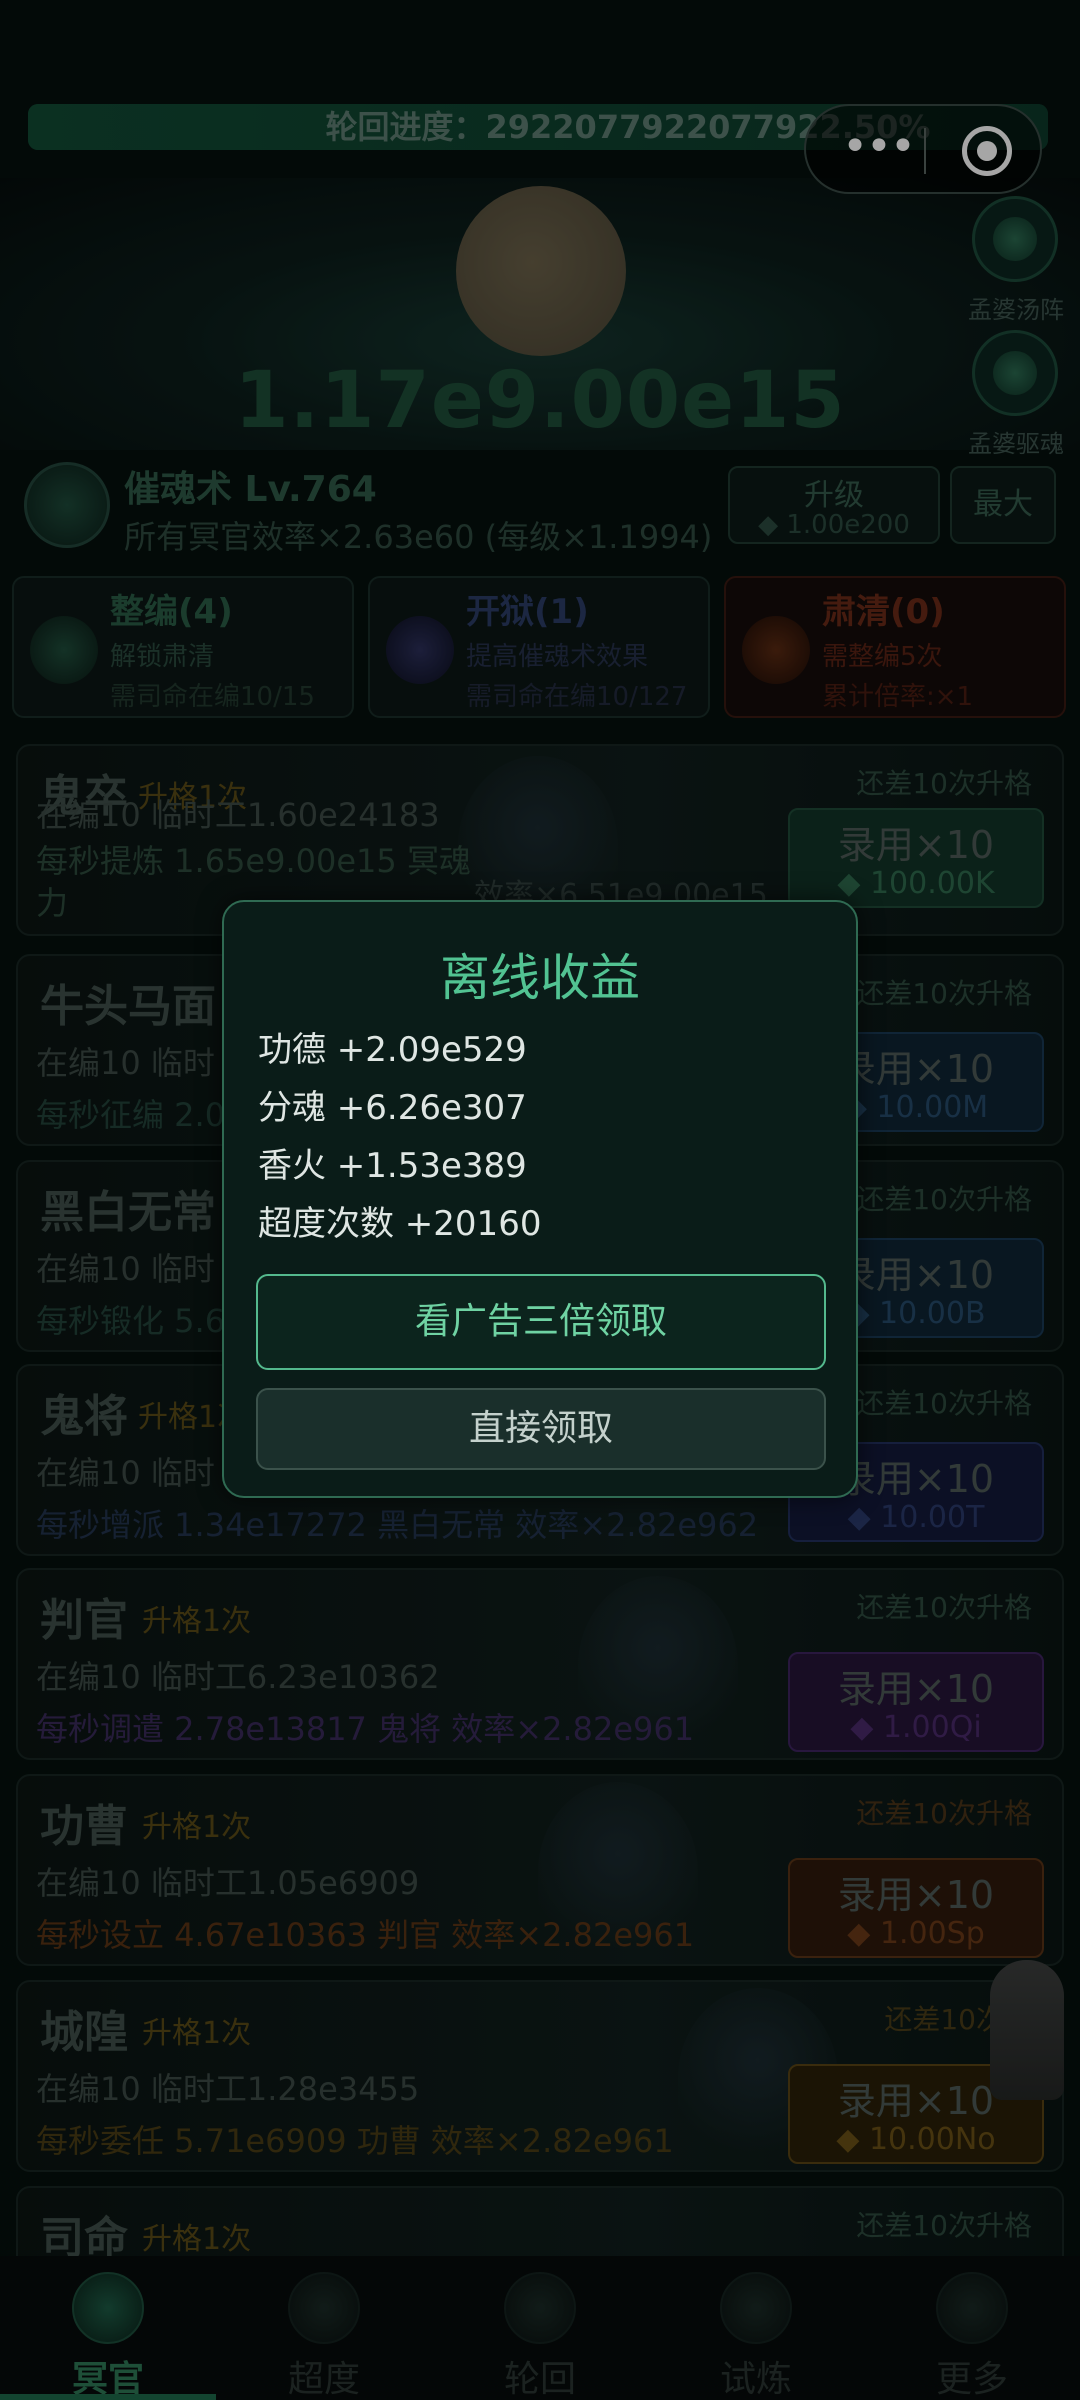 The height and width of the screenshot is (2400, 1080). I want to click on reward-merit: 功德 +2.09e529, so click(392, 1050).